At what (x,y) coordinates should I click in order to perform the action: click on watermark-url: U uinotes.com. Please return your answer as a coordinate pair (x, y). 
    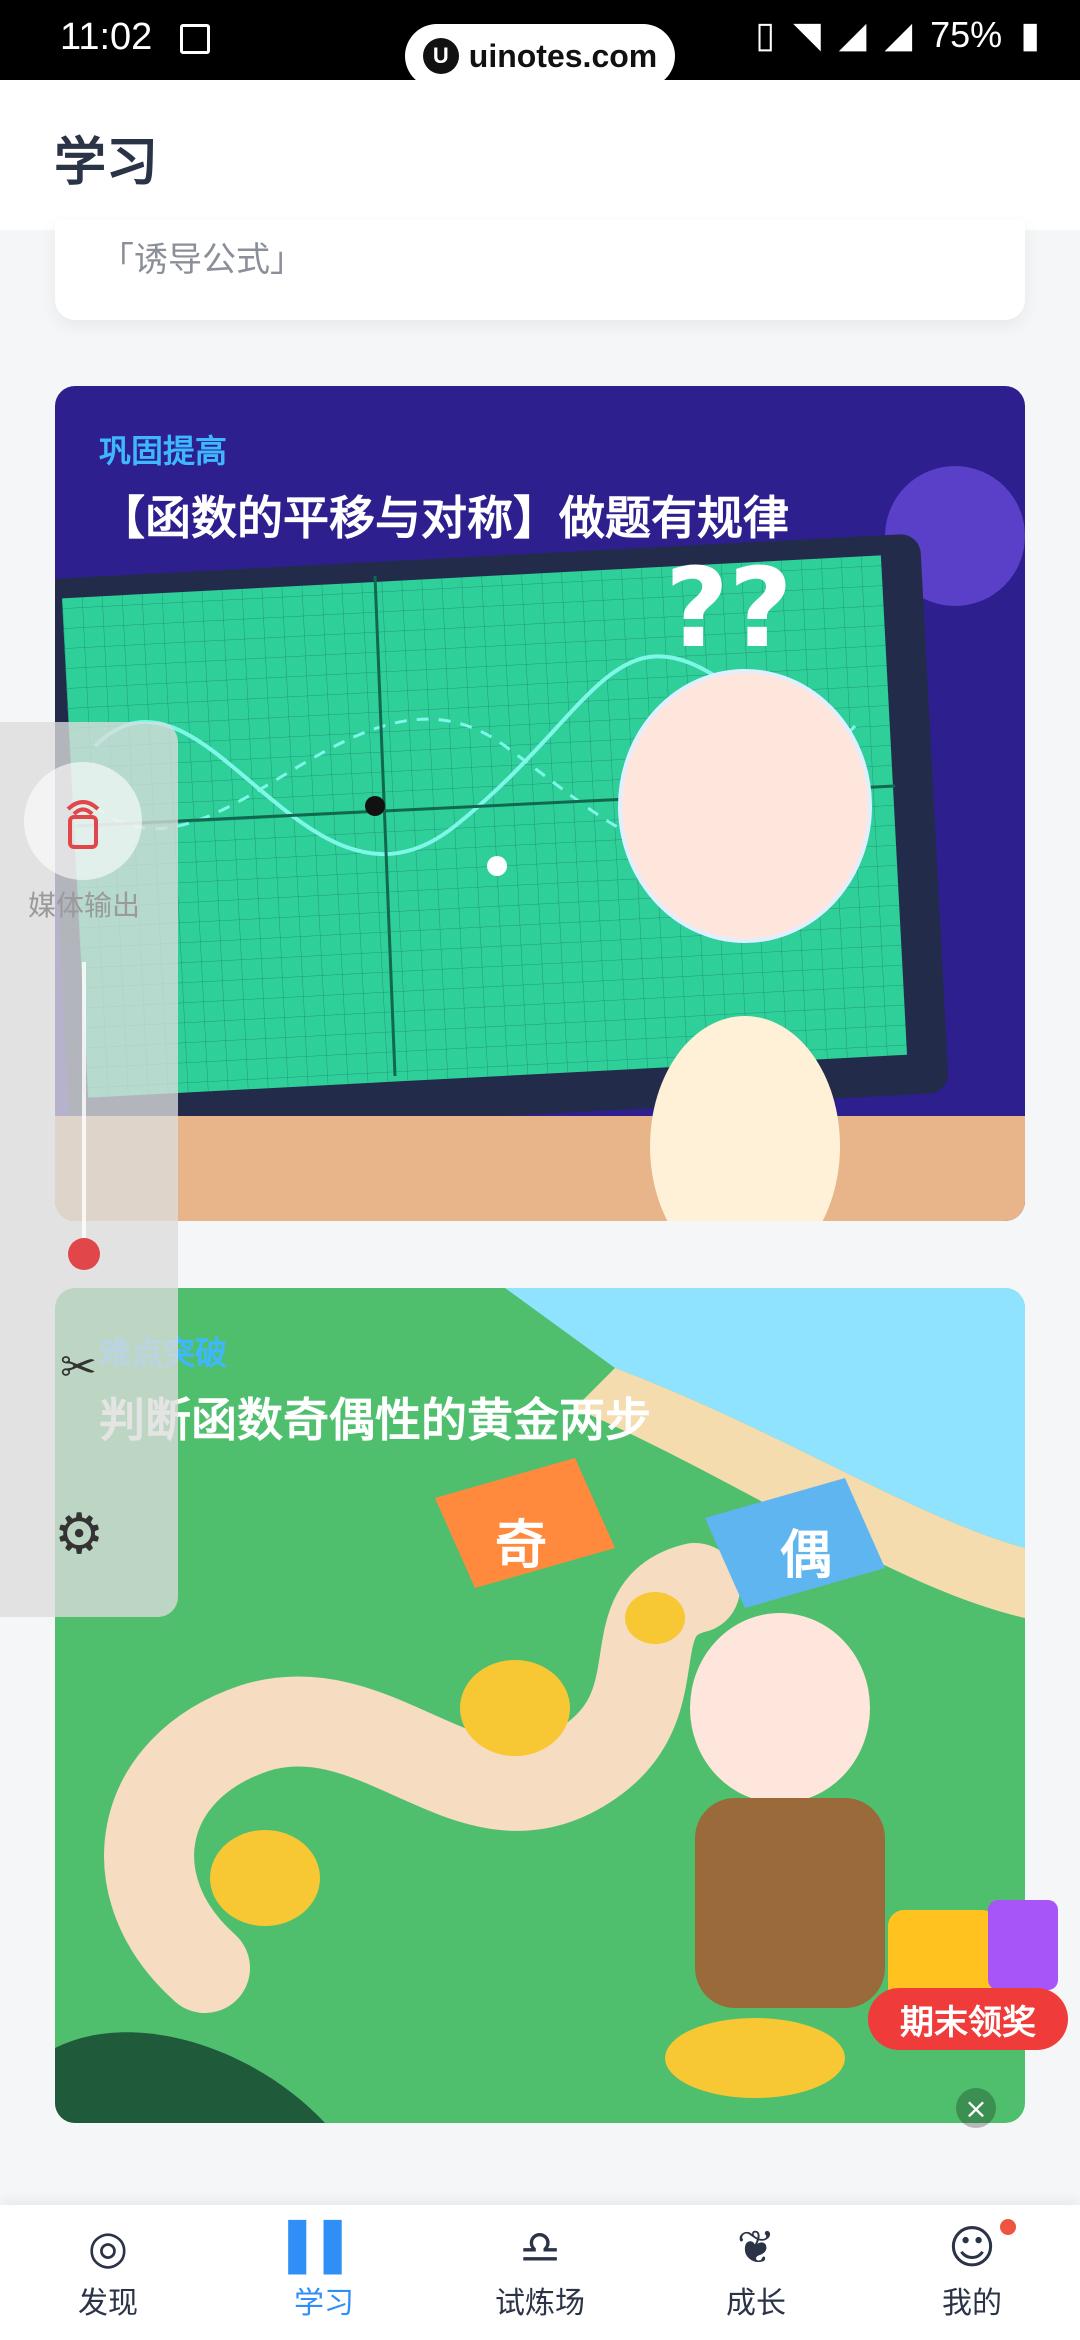
    Looking at the image, I should click on (540, 56).